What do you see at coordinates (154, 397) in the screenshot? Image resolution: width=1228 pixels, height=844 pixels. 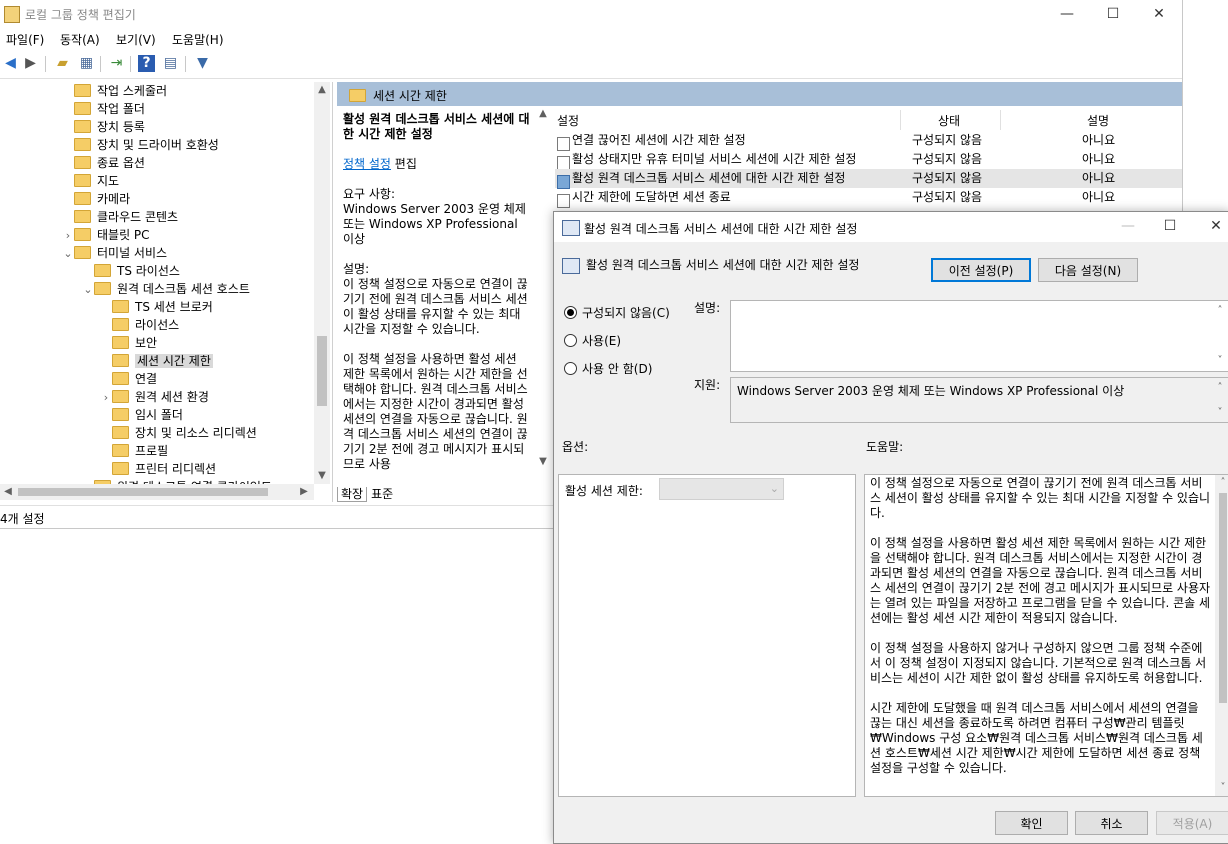 I see `tree-item: › 원격 세션 환경` at bounding box center [154, 397].